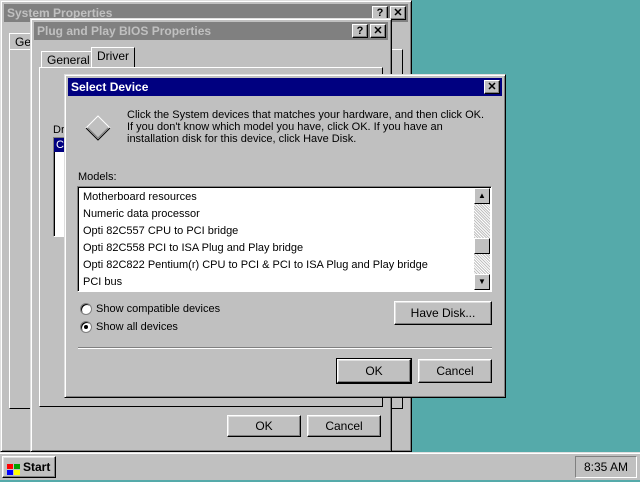 This screenshot has width=640, height=482. Describe the element at coordinates (276, 214) in the screenshot. I see `list-item: Numeric data processor` at that location.